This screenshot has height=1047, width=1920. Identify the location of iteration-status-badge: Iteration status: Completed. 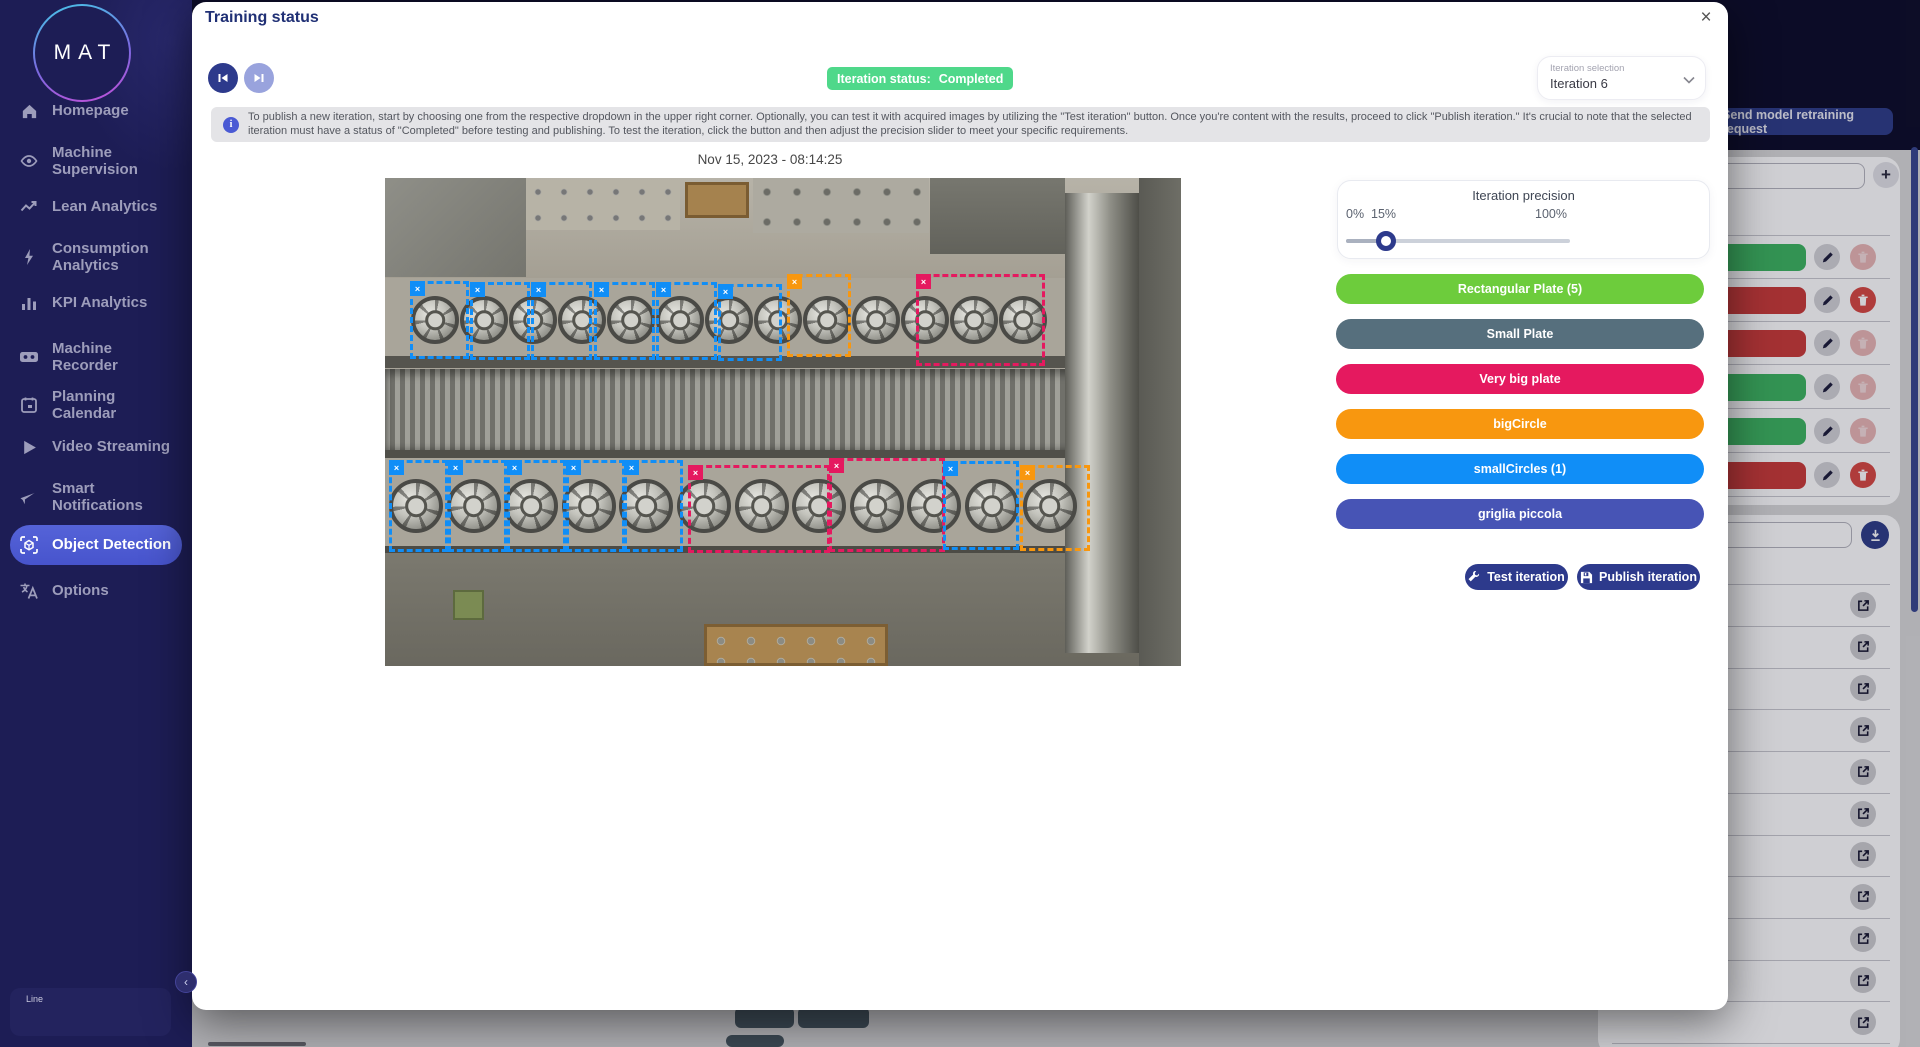
(920, 78).